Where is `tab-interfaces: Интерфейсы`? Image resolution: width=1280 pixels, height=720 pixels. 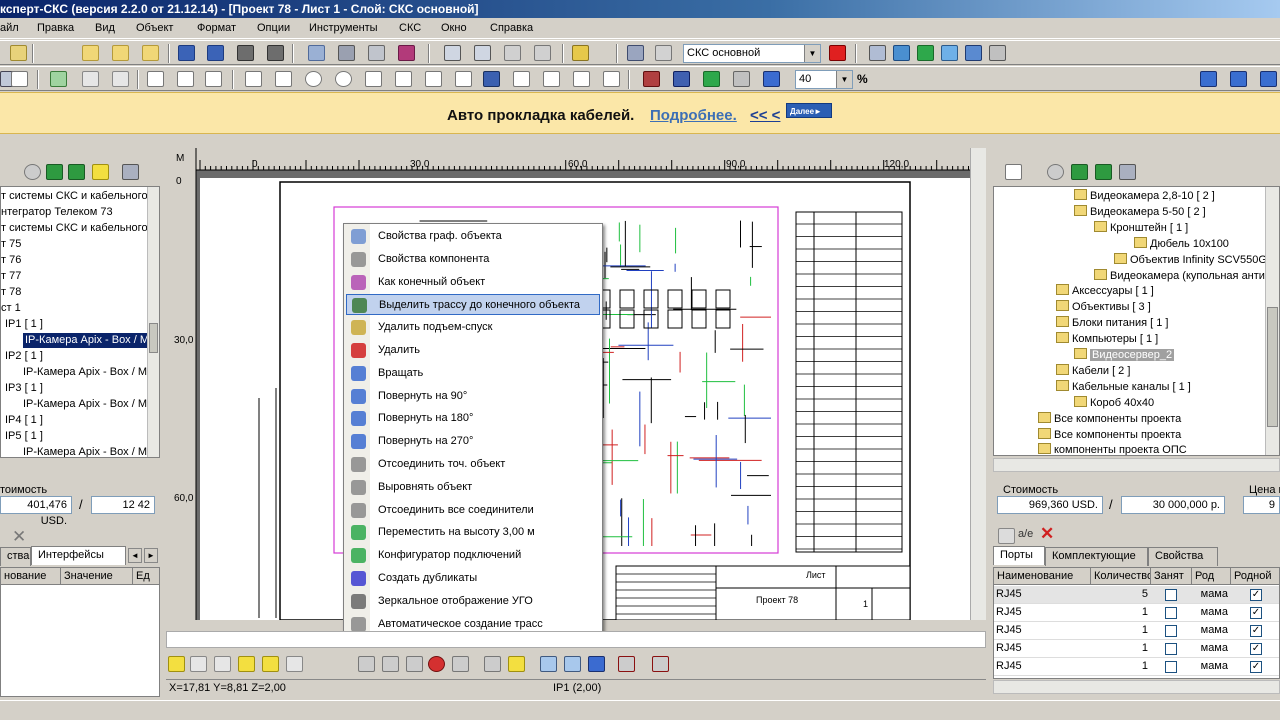 tab-interfaces: Интерфейсы is located at coordinates (78, 555).